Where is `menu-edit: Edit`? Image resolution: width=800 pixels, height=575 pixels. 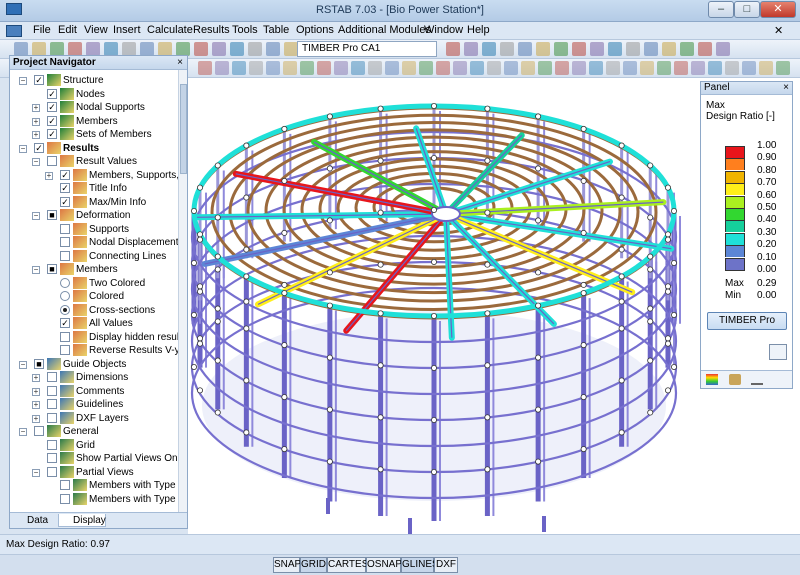 menu-edit: Edit is located at coordinates (67, 30).